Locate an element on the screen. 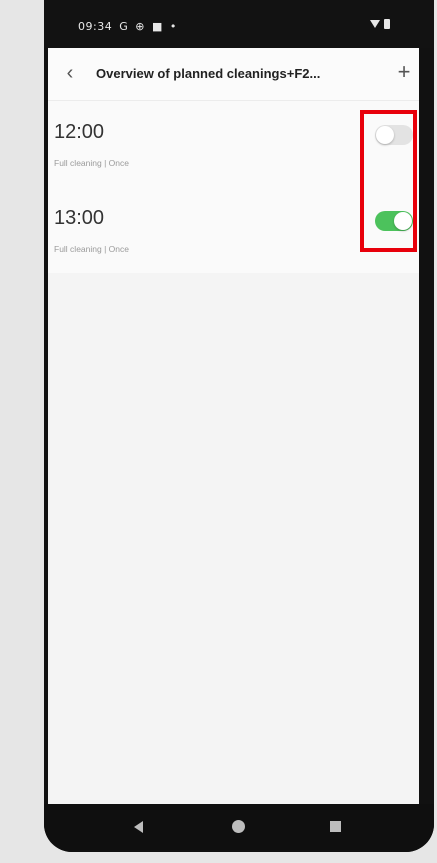 This screenshot has width=437, height=863. recents-icon is located at coordinates (335, 826).